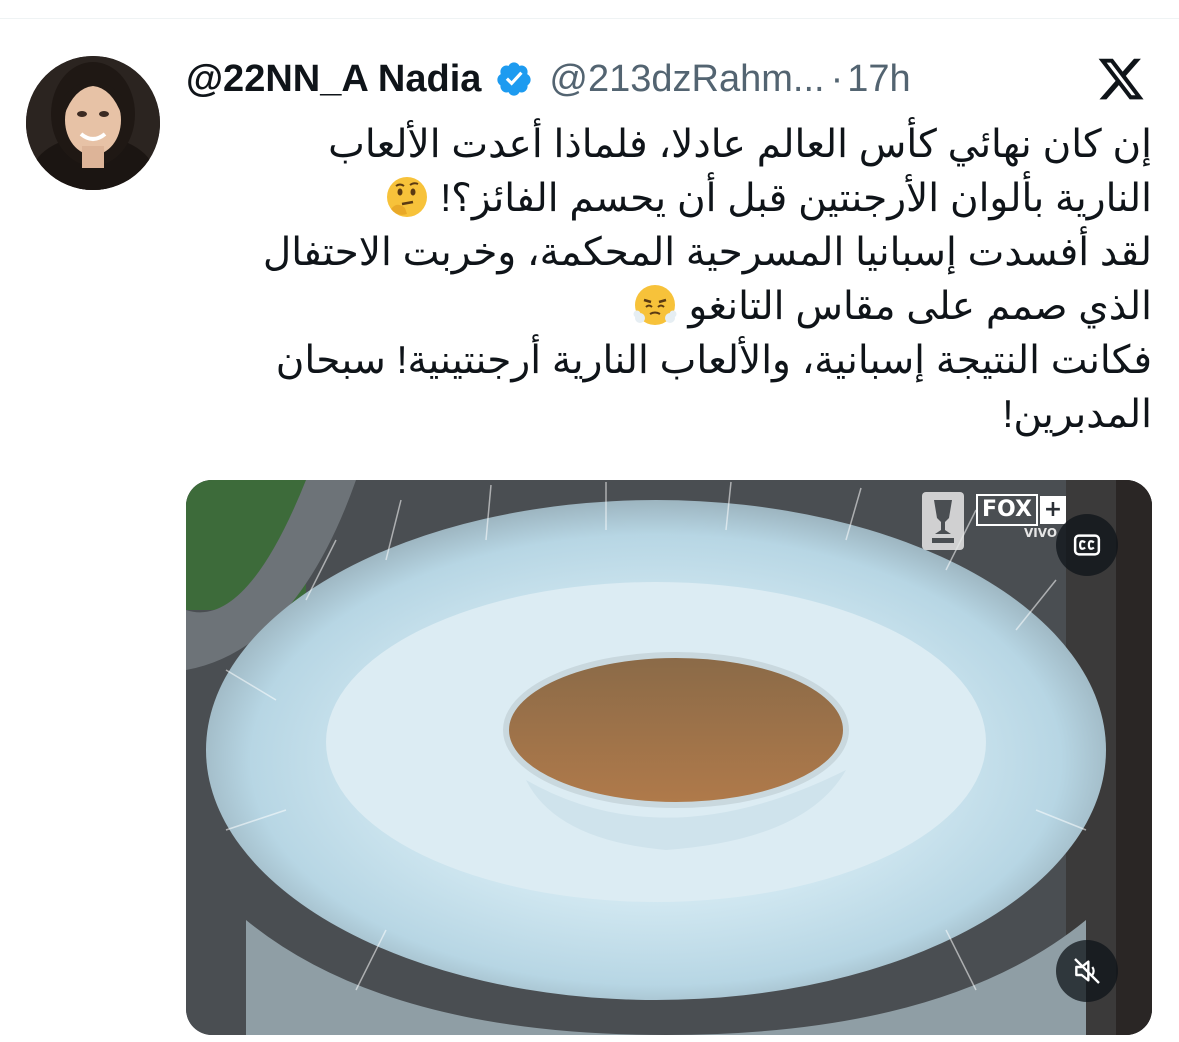  I want to click on thinking-face-emoji, so click(407, 197).